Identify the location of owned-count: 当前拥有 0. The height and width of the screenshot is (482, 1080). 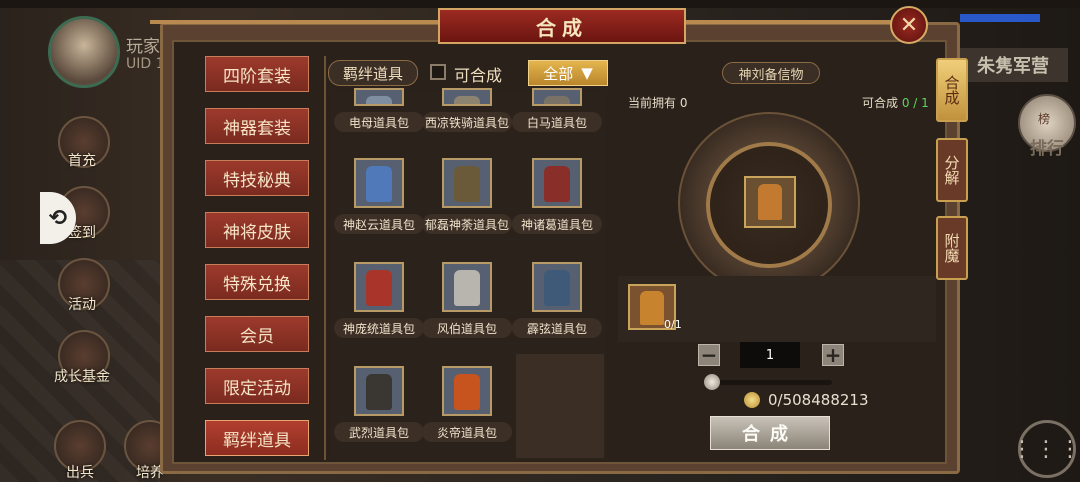
(657, 102).